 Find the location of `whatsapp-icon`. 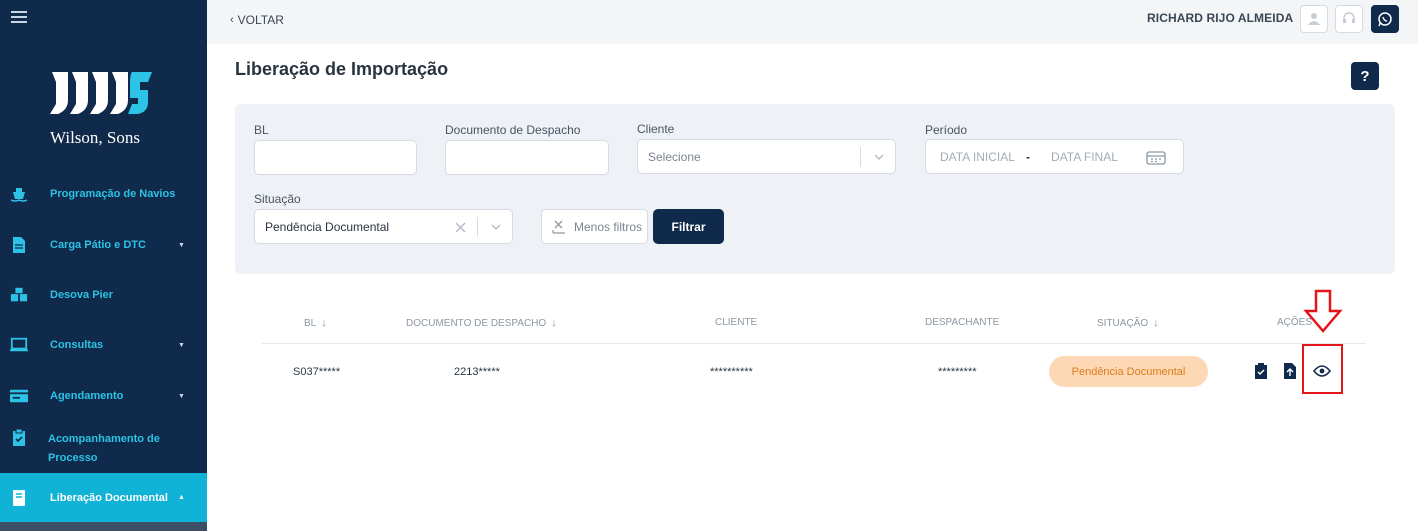

whatsapp-icon is located at coordinates (1385, 19).